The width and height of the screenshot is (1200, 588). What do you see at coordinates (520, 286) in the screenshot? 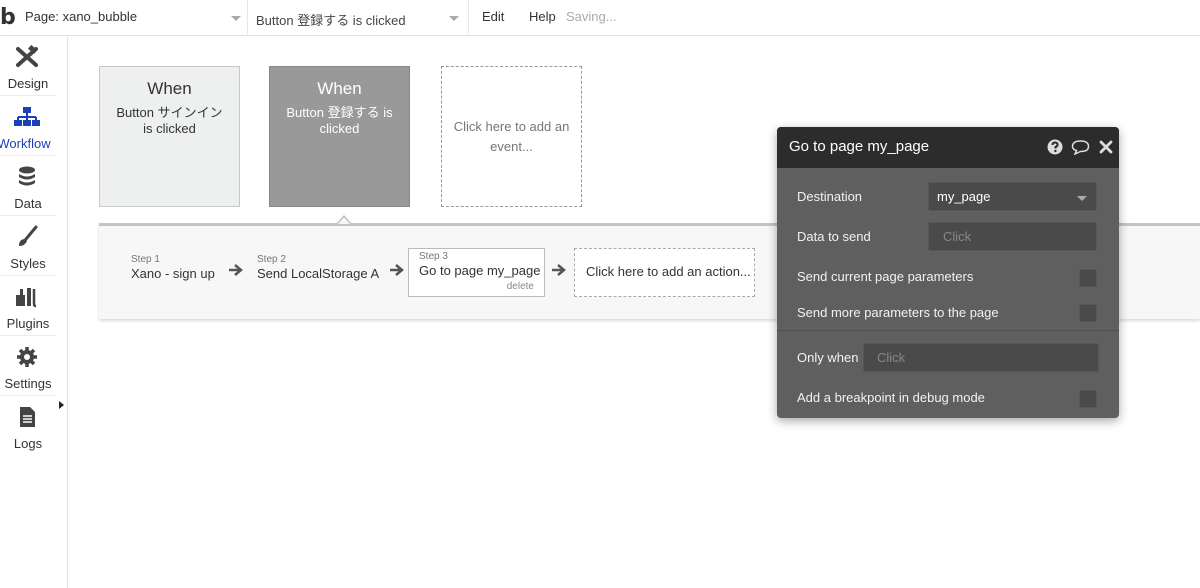
I see `delete-step-link: delete` at bounding box center [520, 286].